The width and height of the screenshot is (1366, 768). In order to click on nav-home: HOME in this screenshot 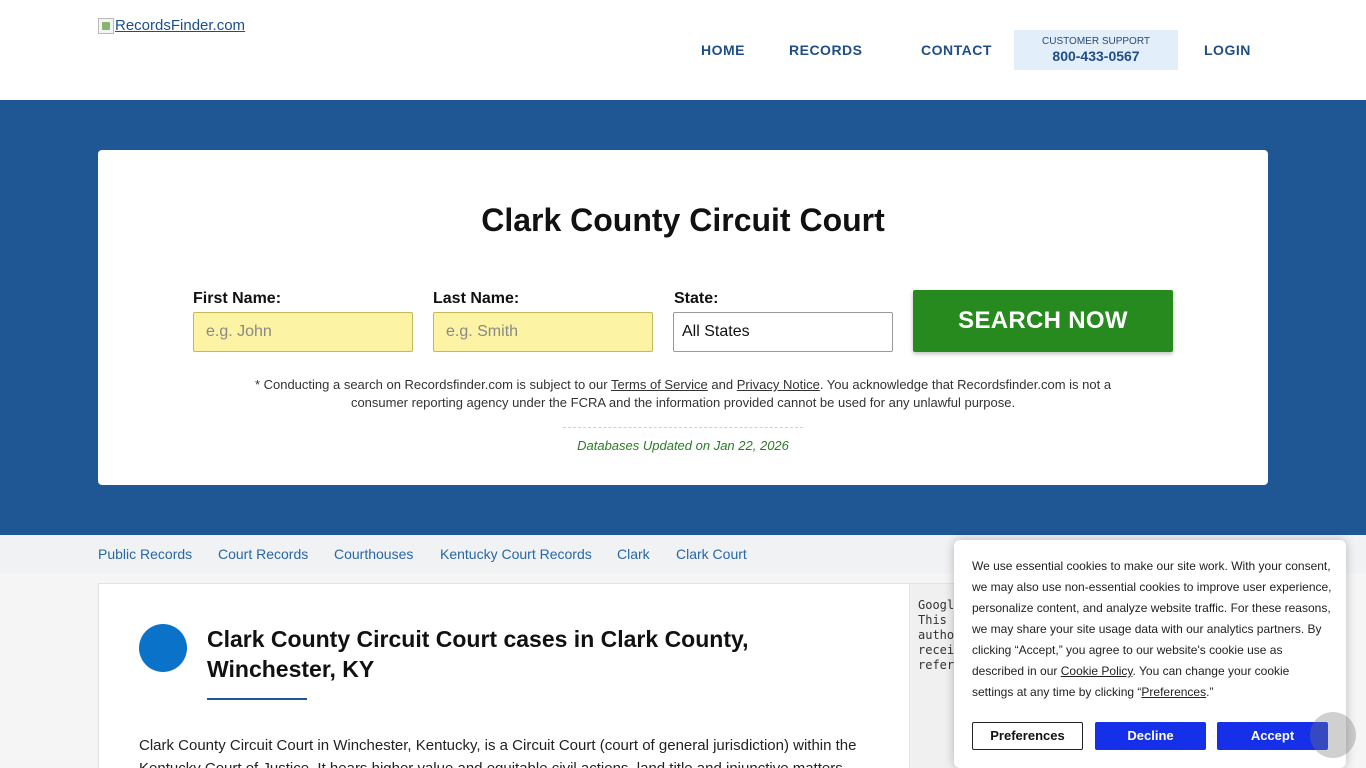, I will do `click(723, 50)`.